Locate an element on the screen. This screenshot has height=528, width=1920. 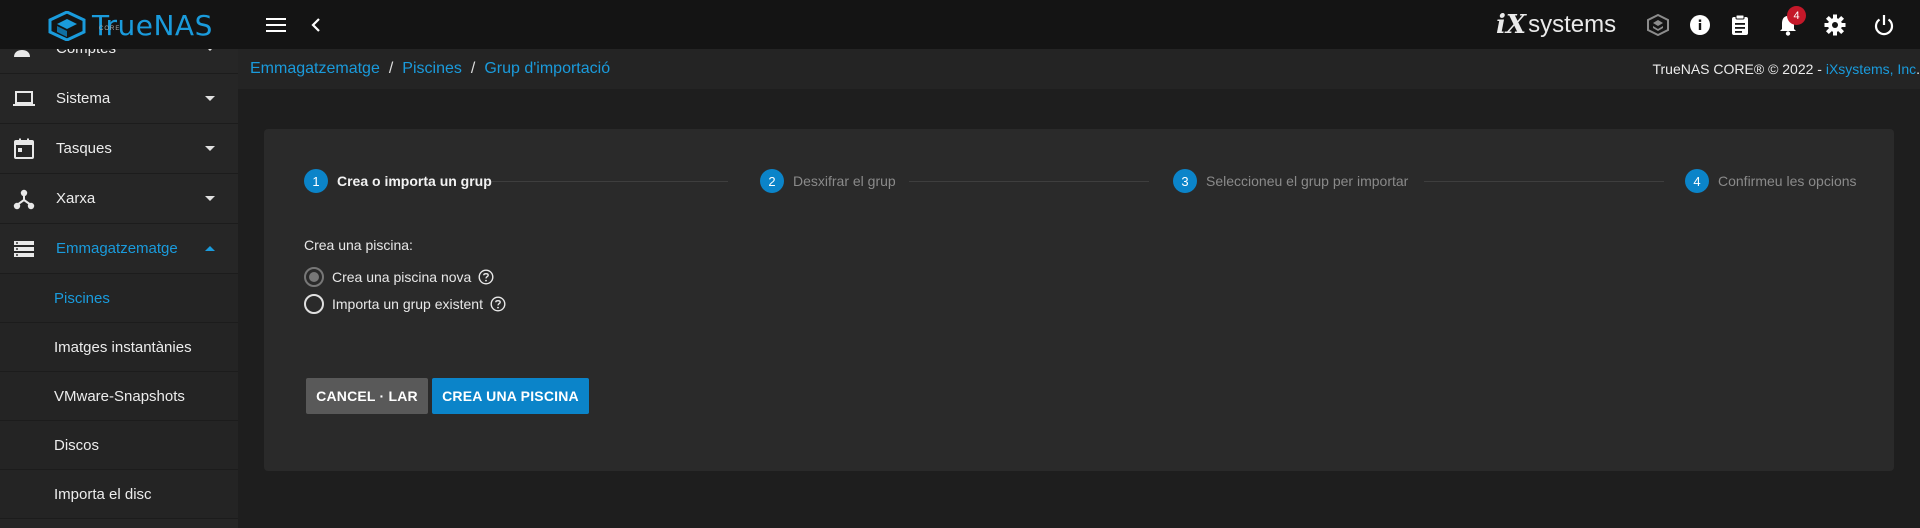
sidebar-item-label: Comptes is located at coordinates (86, 53).